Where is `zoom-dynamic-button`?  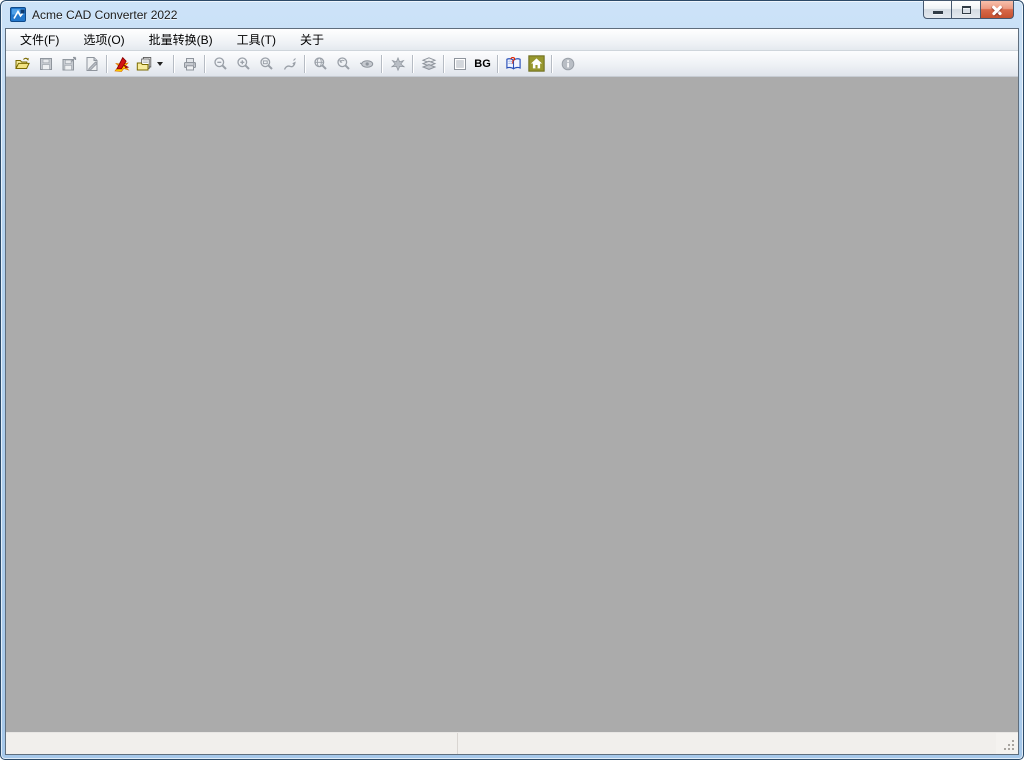 zoom-dynamic-button is located at coordinates (289, 64).